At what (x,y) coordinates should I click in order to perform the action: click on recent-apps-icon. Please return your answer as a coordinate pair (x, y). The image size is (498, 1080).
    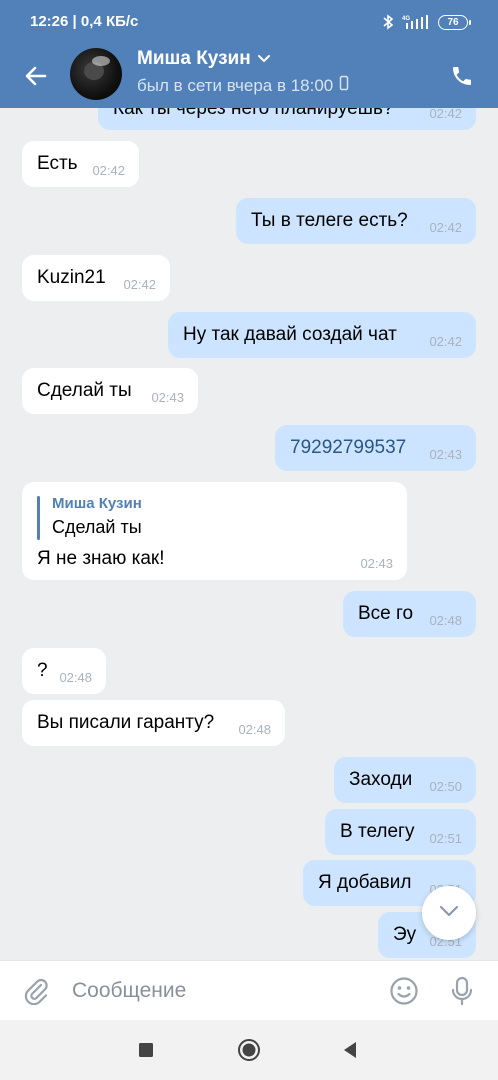
    Looking at the image, I should click on (146, 1050).